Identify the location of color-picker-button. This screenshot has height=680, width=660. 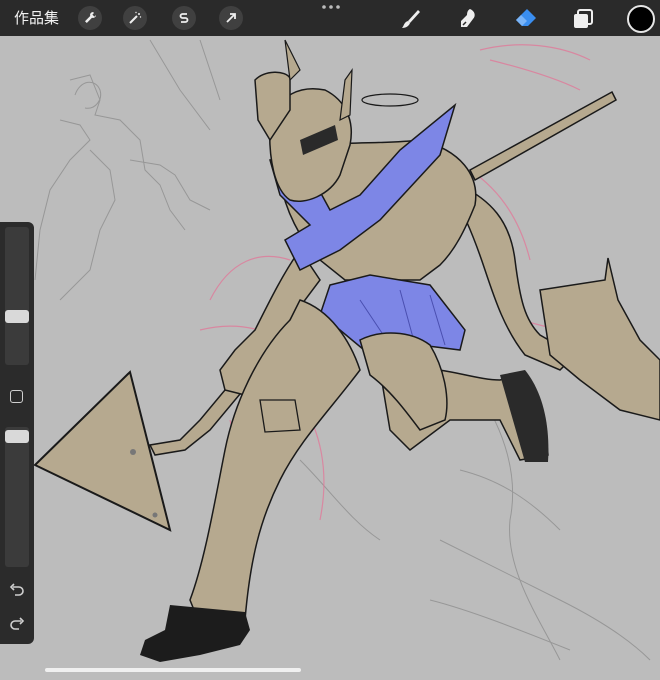
(641, 19).